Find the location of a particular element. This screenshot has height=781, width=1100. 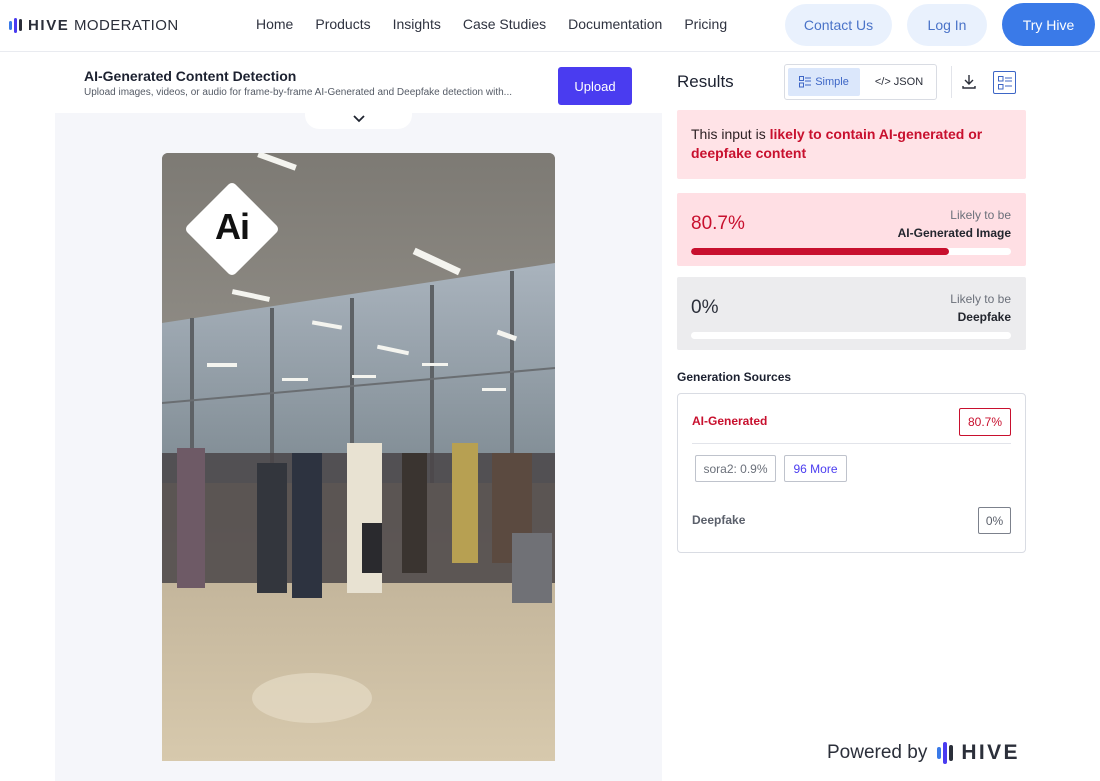

ai-score-label-main: AI-Generated Image is located at coordinates (954, 233).